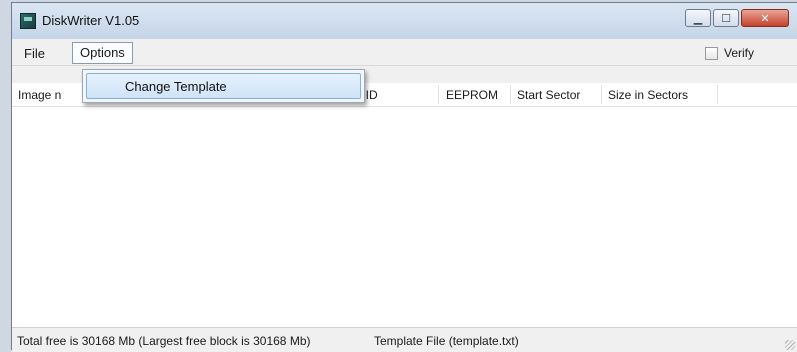 This screenshot has width=797, height=352. Describe the element at coordinates (446, 341) in the screenshot. I see `status-template-file: Template File (template.txt)` at that location.